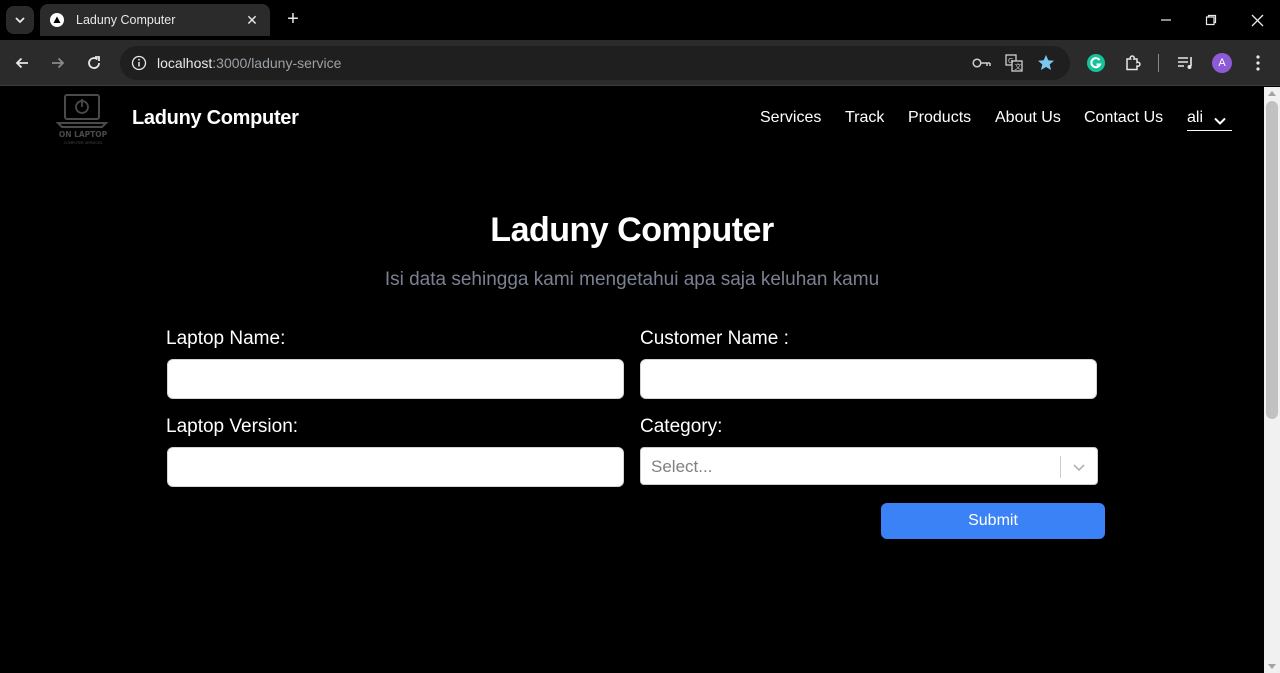 The height and width of the screenshot is (673, 1280). I want to click on profile-avatar: A, so click(1222, 63).